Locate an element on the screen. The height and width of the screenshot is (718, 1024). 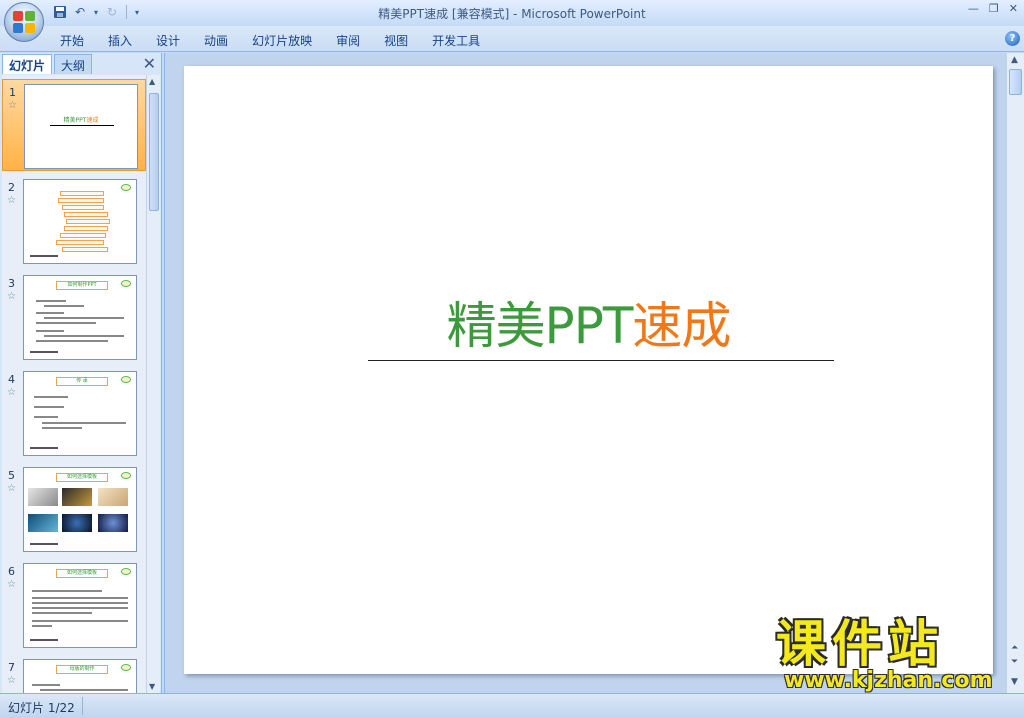
window-title: 精美PPT速成 [兼容模式] - Microsoft PowerPoint is located at coordinates (512, 14).